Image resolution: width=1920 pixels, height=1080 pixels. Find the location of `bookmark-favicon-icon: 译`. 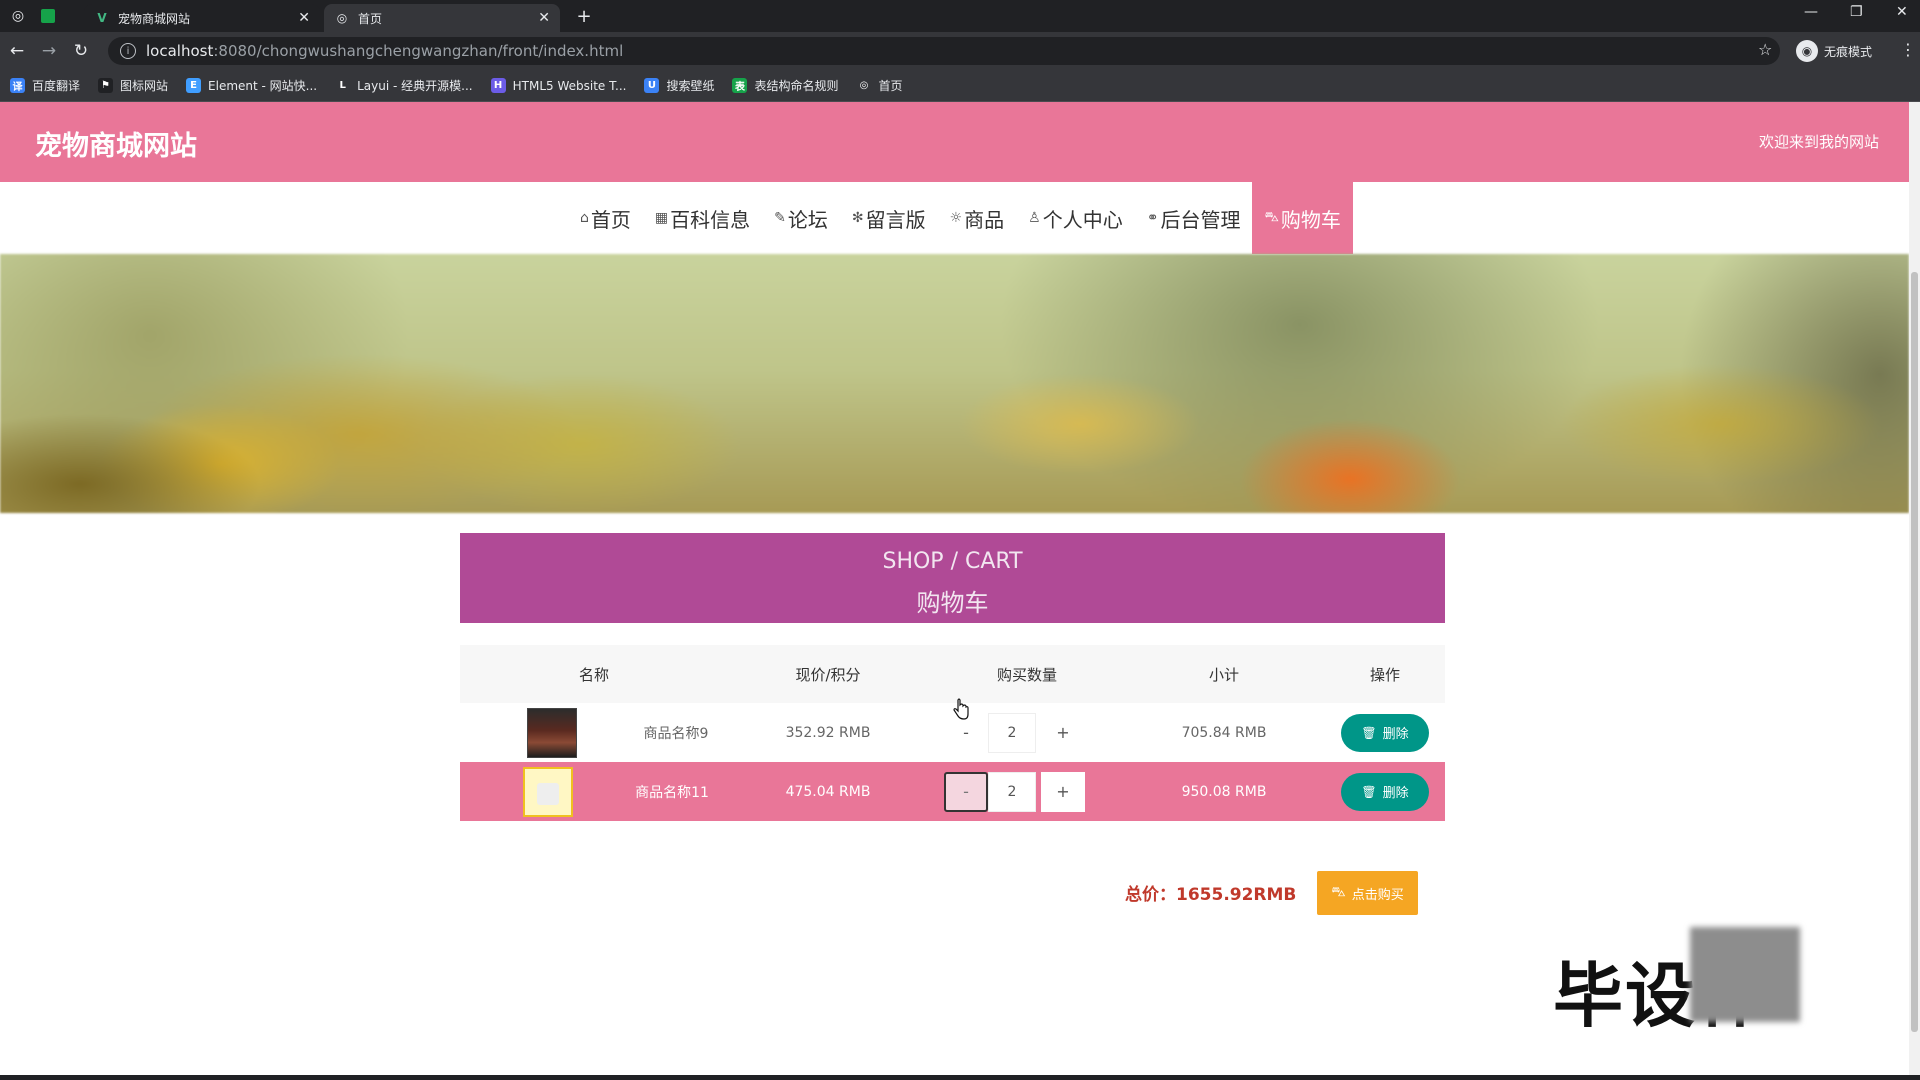

bookmark-favicon-icon: 译 is located at coordinates (17, 85).